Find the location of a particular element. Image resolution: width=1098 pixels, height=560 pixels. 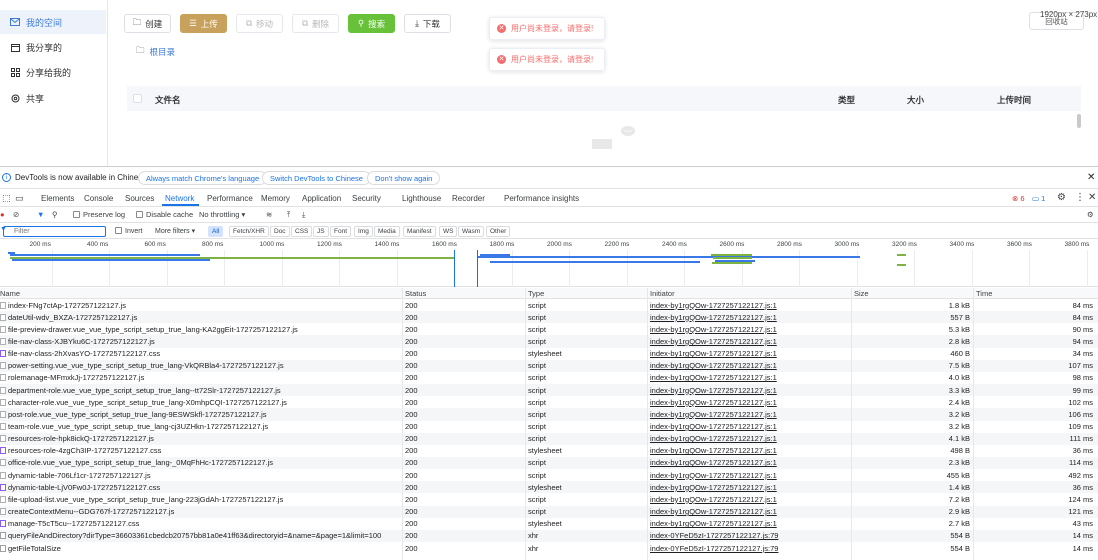

create-button: 🗀 创建 is located at coordinates (147, 23).